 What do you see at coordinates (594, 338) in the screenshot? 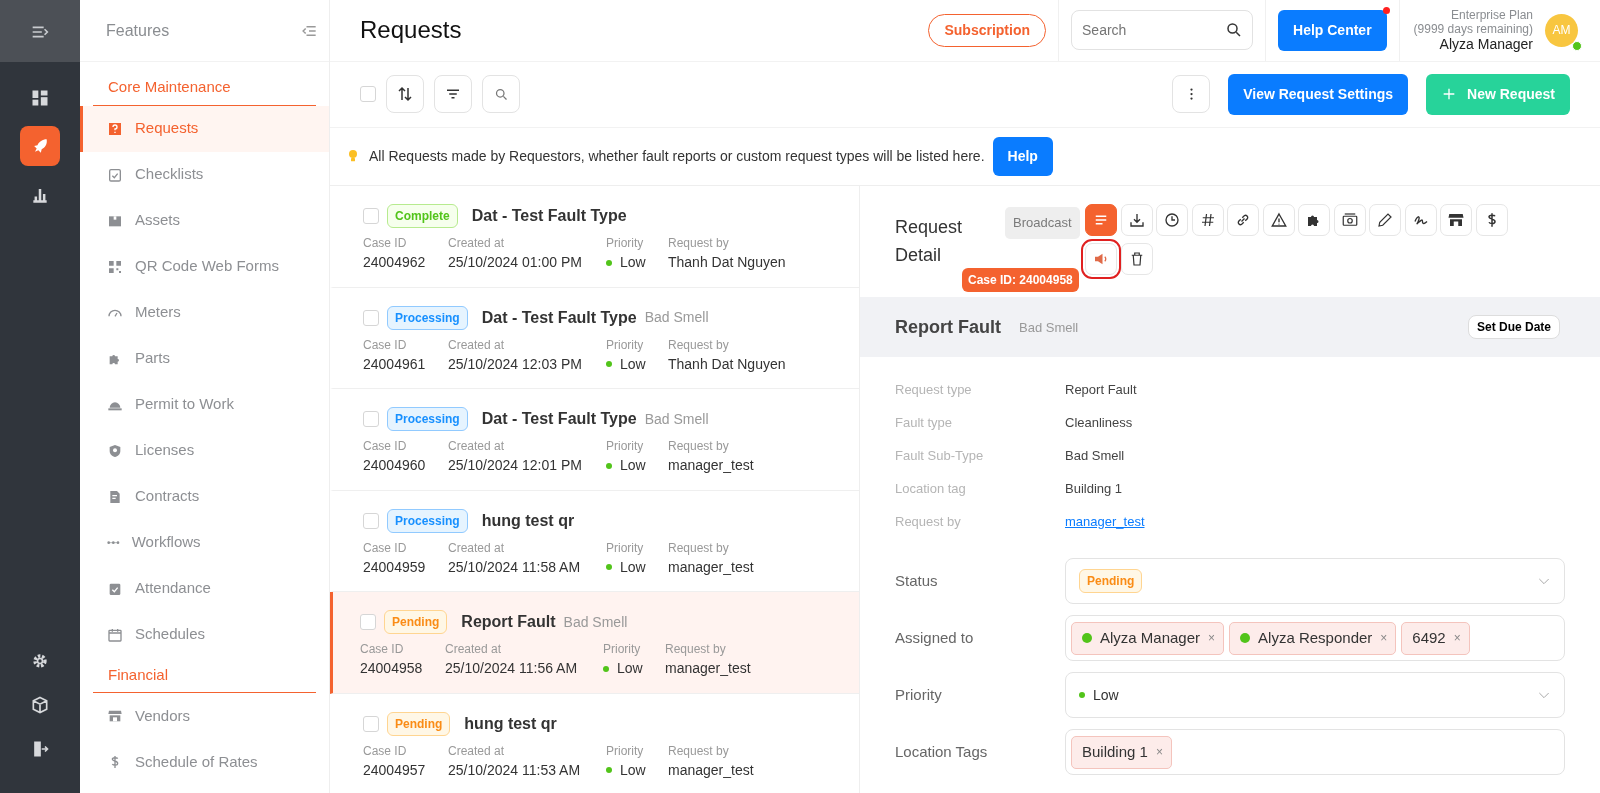
I see `request-row: Processing Dat - Test Fault Type Bad Smell Case ID Created at Priority Request by 24004961 25/10/2024 12:03 PM Low Thanh Dat Nguyen` at bounding box center [594, 338].